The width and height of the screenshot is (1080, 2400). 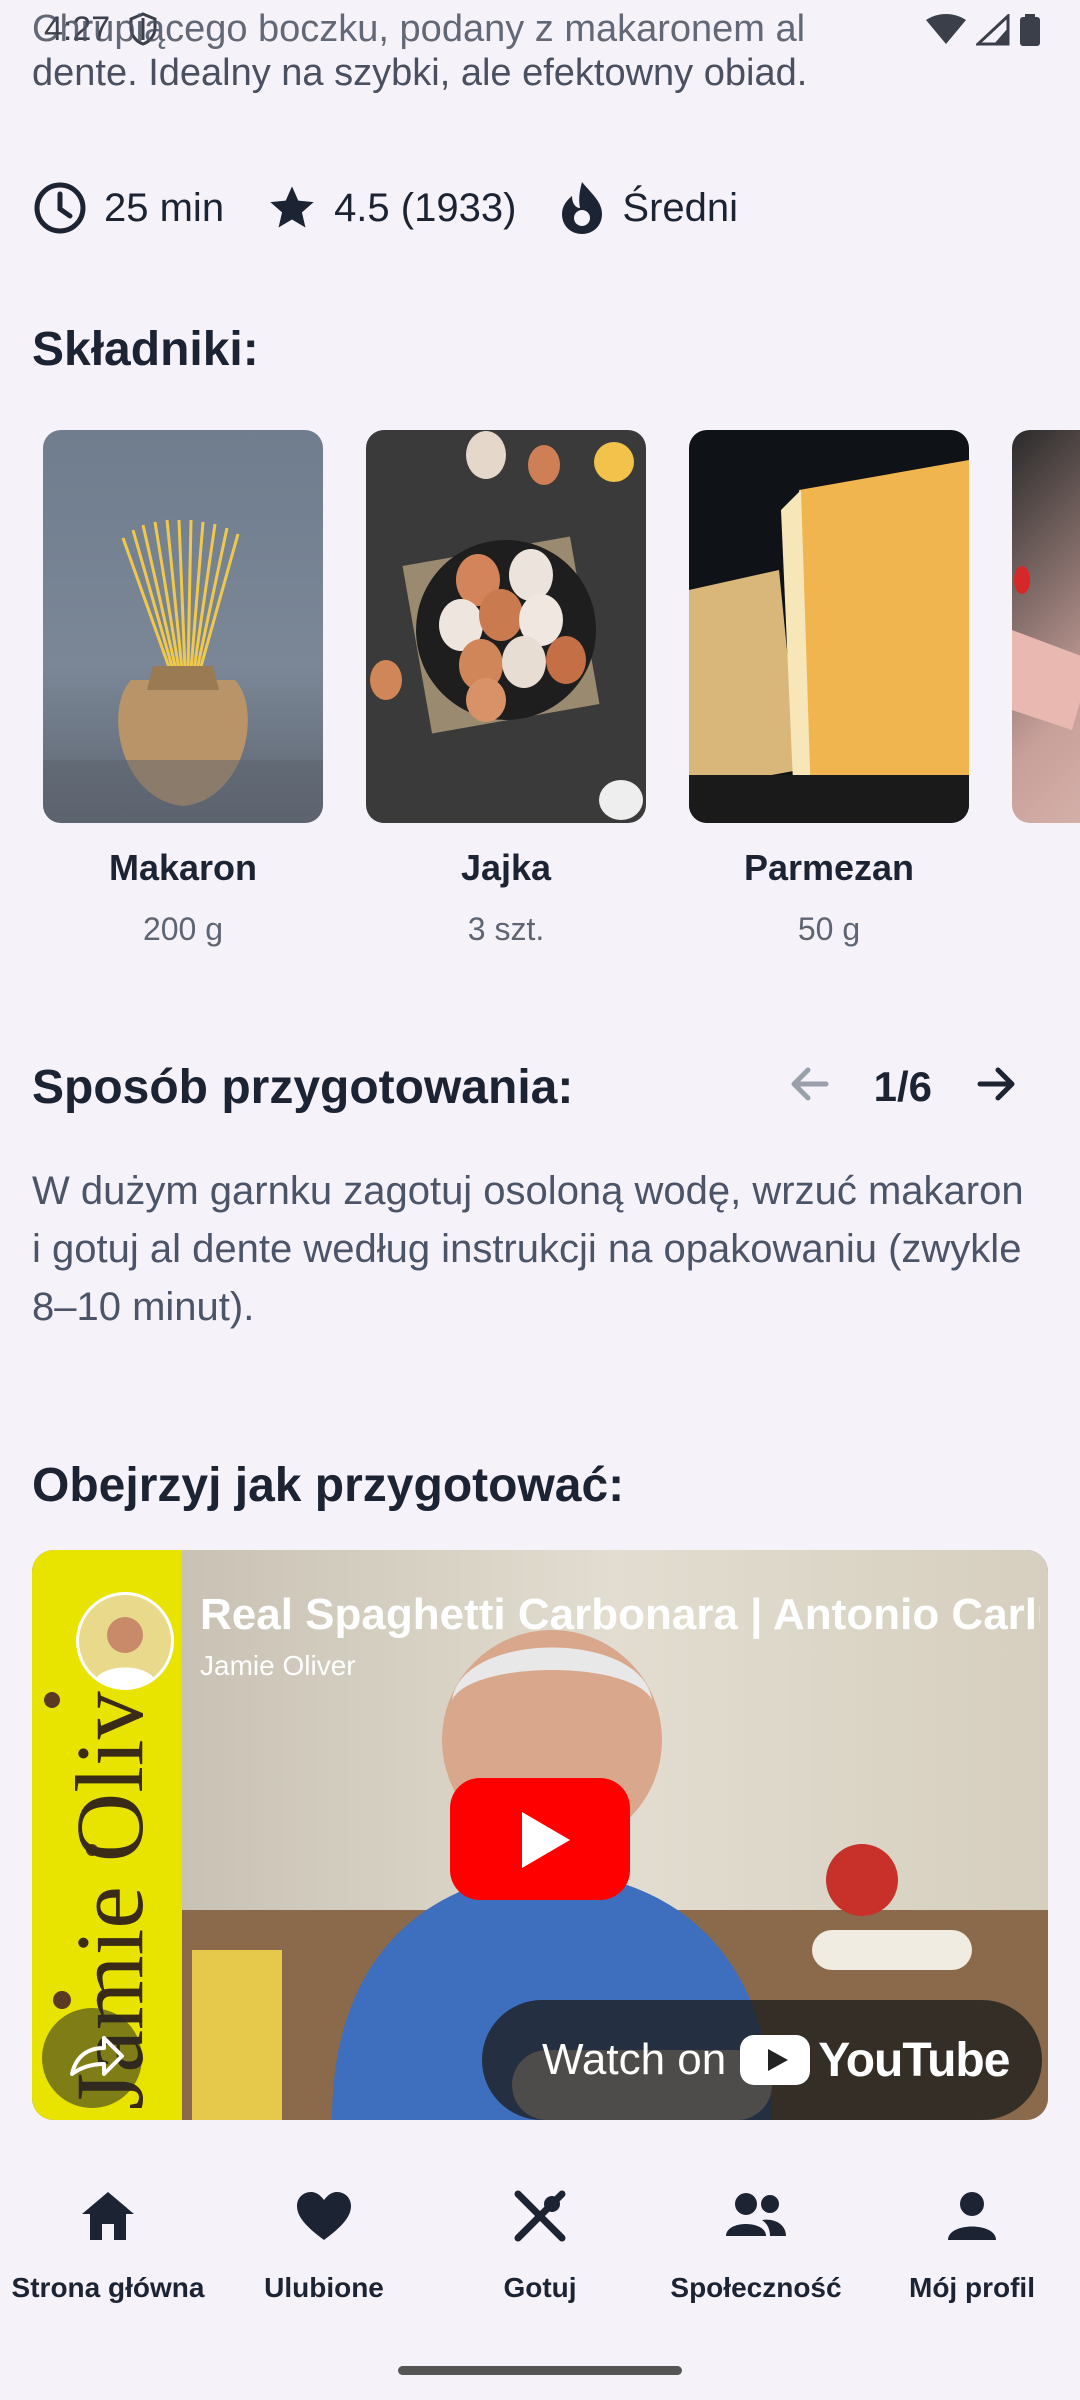 I want to click on ingredient-card, so click(x=1046, y=626).